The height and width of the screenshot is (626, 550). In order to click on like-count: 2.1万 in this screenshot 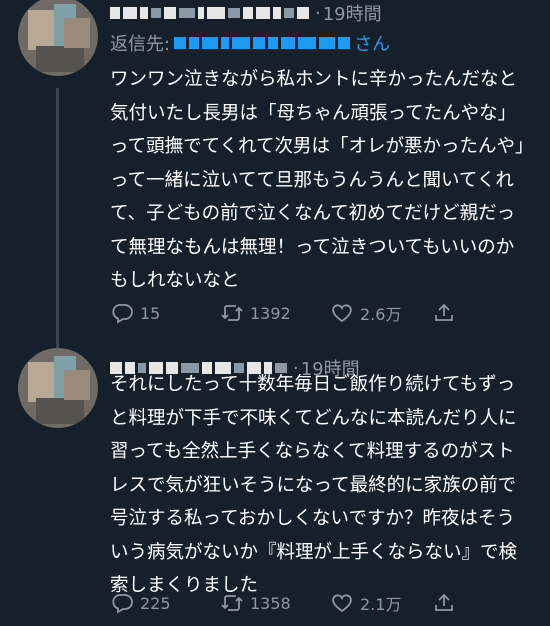, I will do `click(381, 604)`.